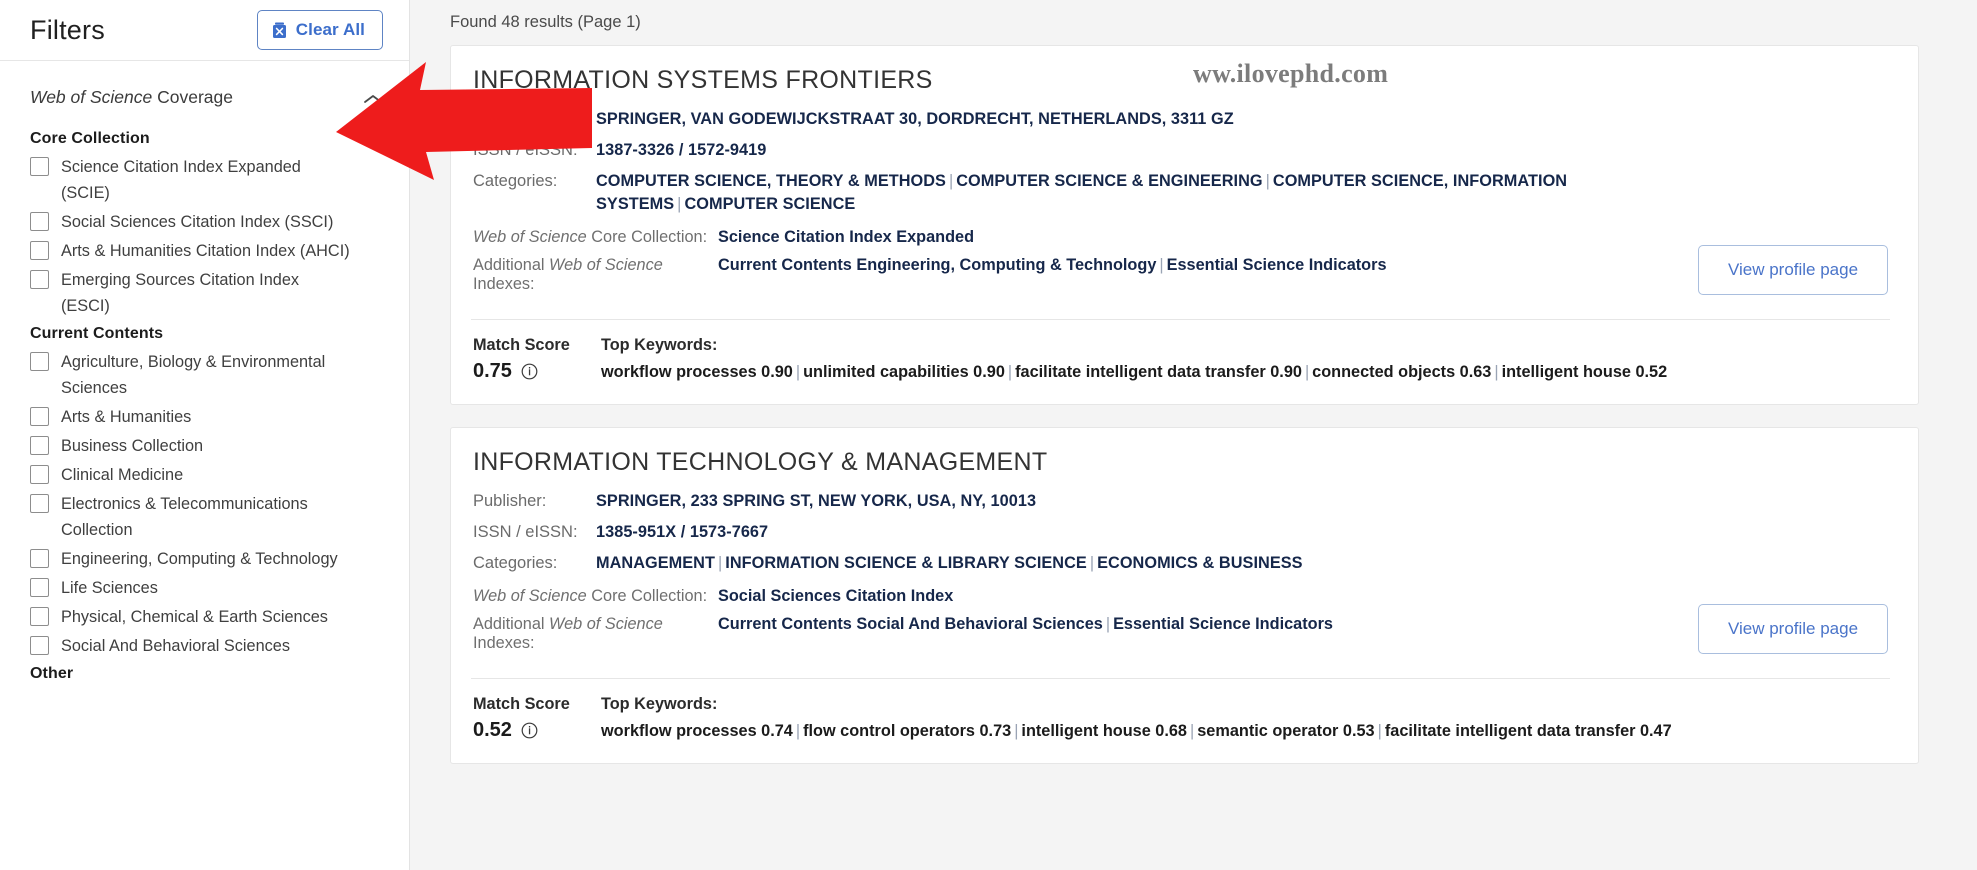 This screenshot has width=1977, height=870. What do you see at coordinates (122, 475) in the screenshot?
I see `facet-checkbox-label: Clinical Medicine` at bounding box center [122, 475].